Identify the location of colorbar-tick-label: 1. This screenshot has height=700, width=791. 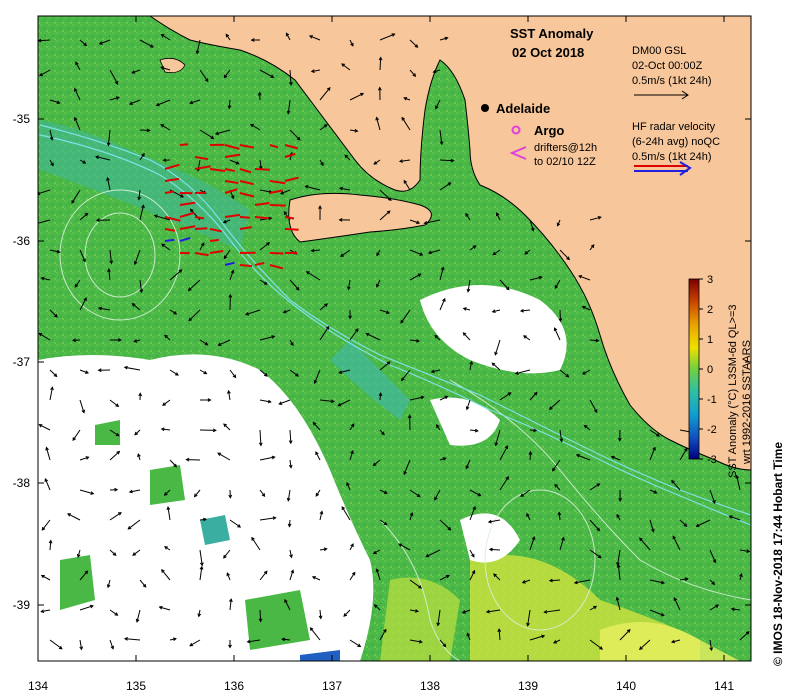
(710, 340).